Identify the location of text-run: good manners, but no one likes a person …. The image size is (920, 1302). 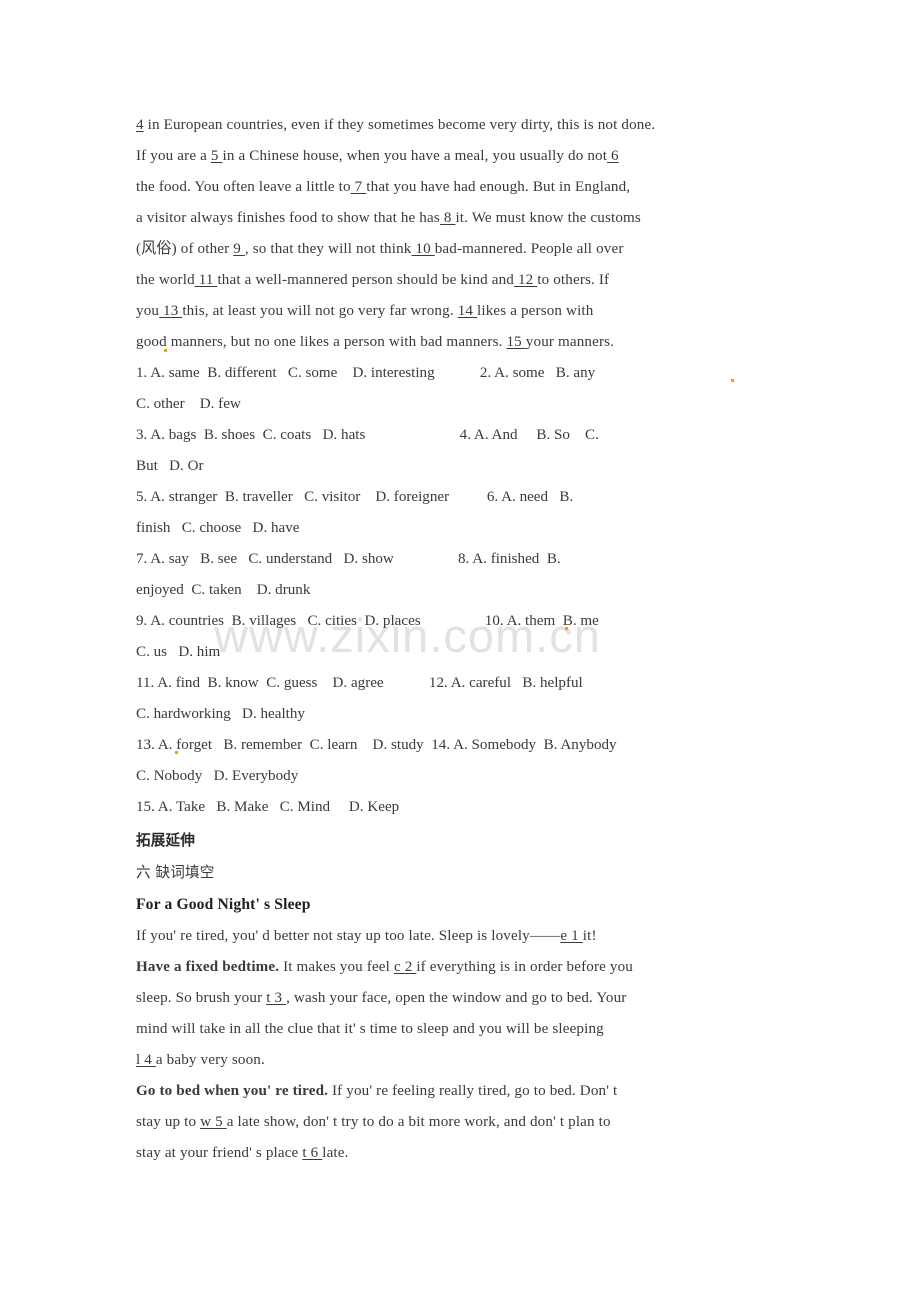
(321, 342).